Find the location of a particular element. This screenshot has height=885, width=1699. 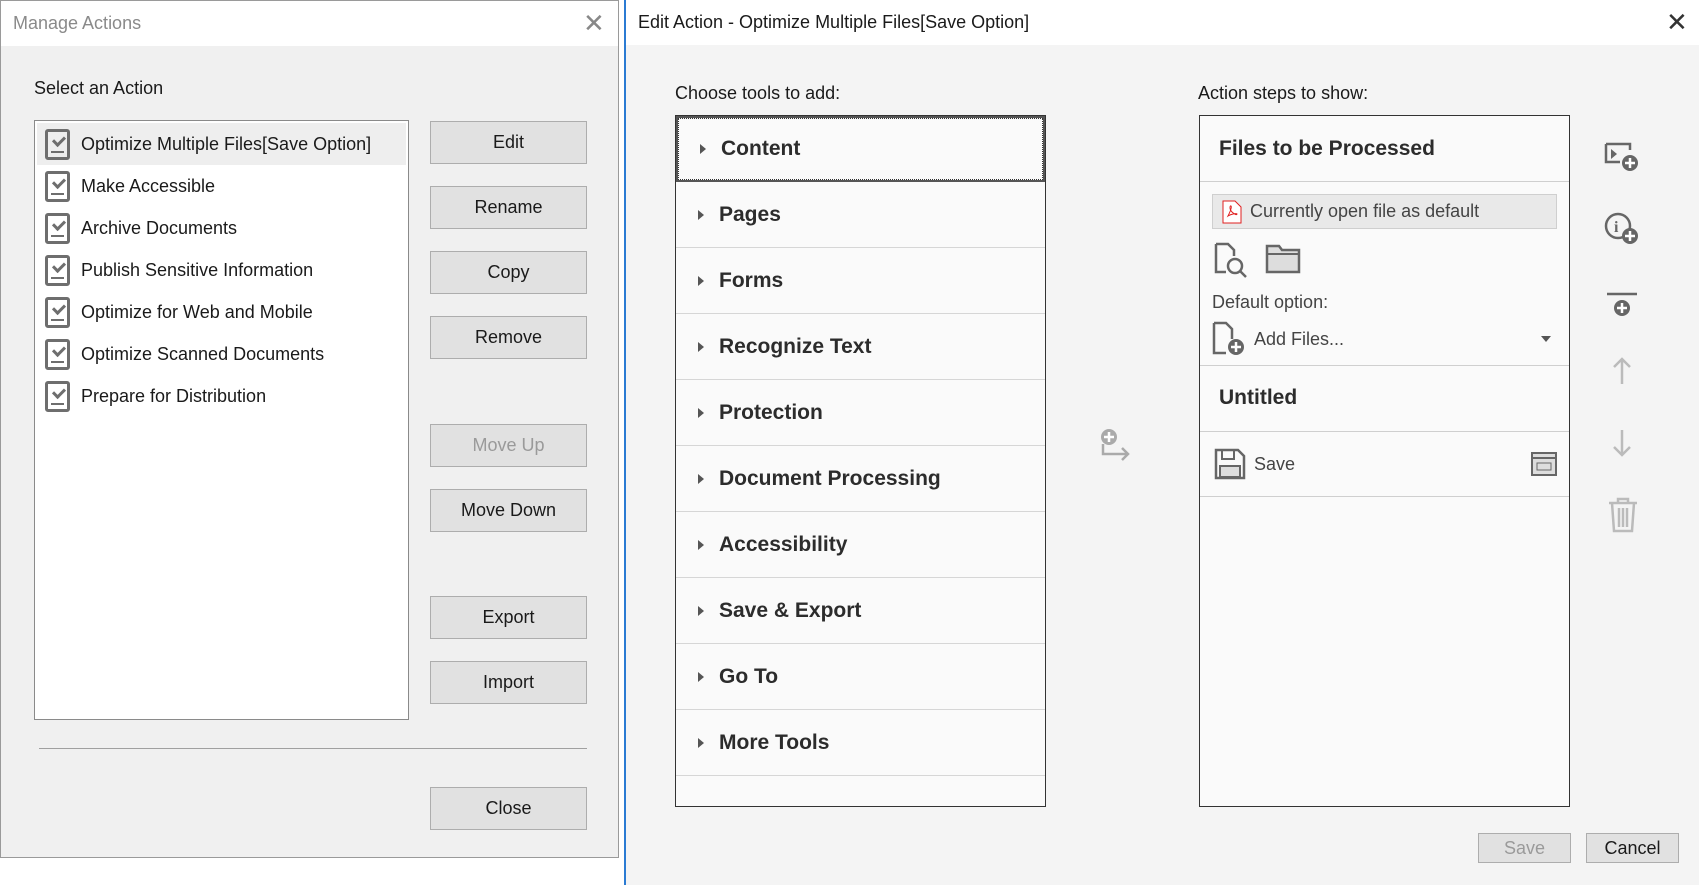

tool-group-save-export: Save & Export is located at coordinates (860, 611).